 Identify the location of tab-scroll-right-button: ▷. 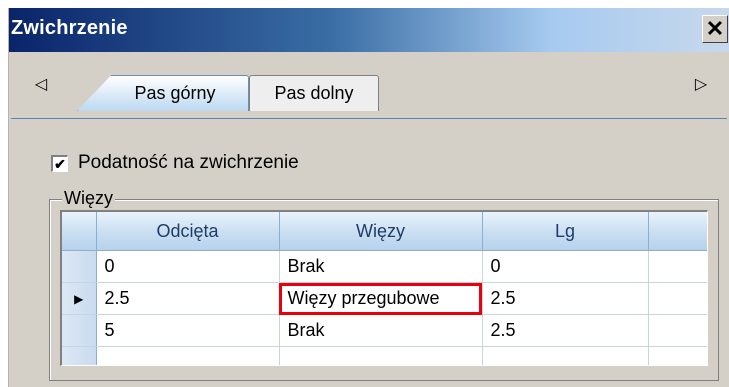
(701, 84).